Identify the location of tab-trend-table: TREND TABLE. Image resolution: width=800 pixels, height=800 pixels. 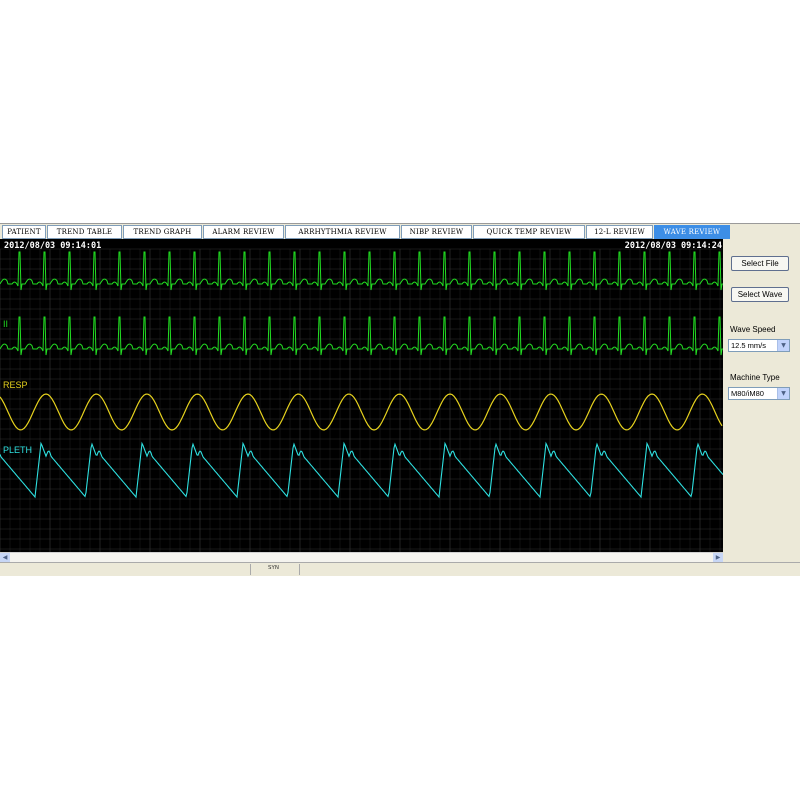
(84, 232).